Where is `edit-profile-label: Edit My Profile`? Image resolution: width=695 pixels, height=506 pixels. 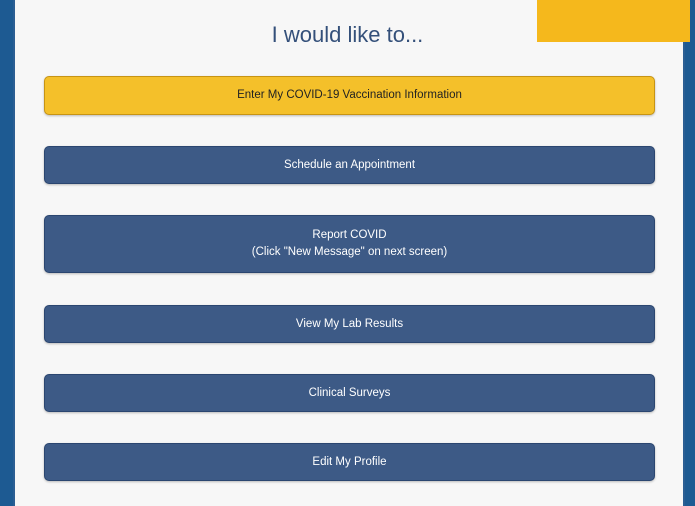
edit-profile-label: Edit My Profile is located at coordinates (349, 461).